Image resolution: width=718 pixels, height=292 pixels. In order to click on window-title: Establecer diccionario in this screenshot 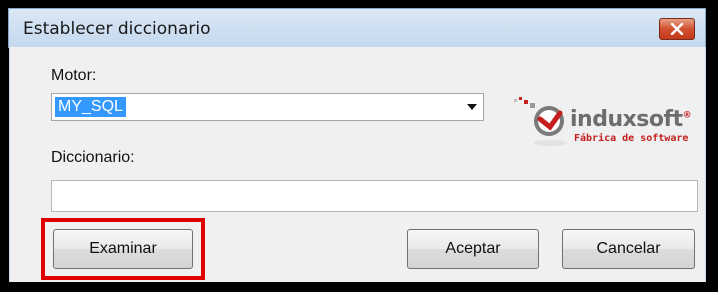, I will do `click(117, 29)`.